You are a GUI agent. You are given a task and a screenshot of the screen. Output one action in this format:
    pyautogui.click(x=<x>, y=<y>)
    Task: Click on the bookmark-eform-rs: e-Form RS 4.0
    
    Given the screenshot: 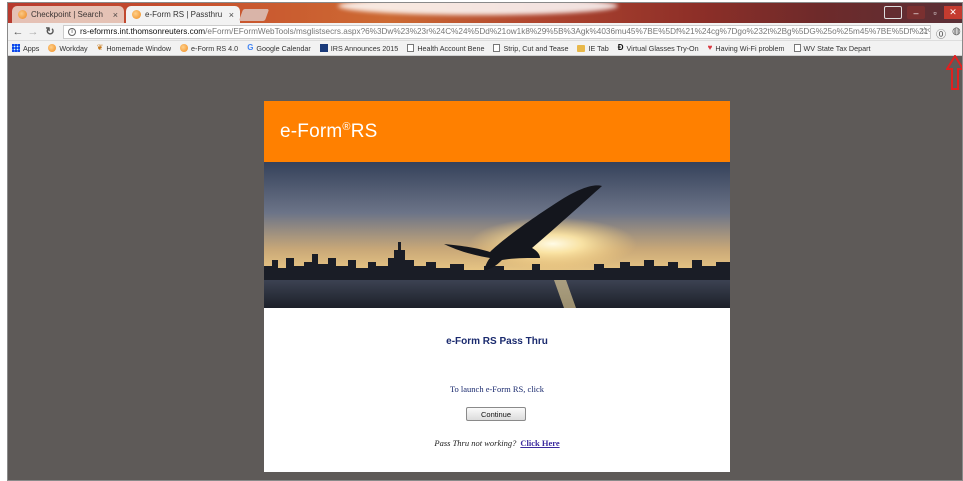 What is the action you would take?
    pyautogui.click(x=209, y=48)
    